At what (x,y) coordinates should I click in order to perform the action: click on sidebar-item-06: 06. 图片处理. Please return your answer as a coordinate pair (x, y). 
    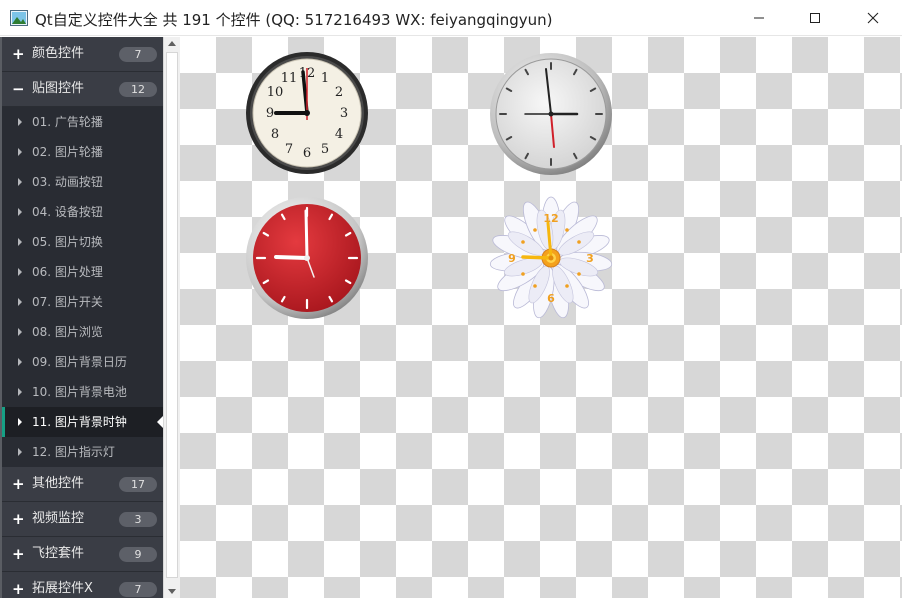
    Looking at the image, I should click on (82, 272).